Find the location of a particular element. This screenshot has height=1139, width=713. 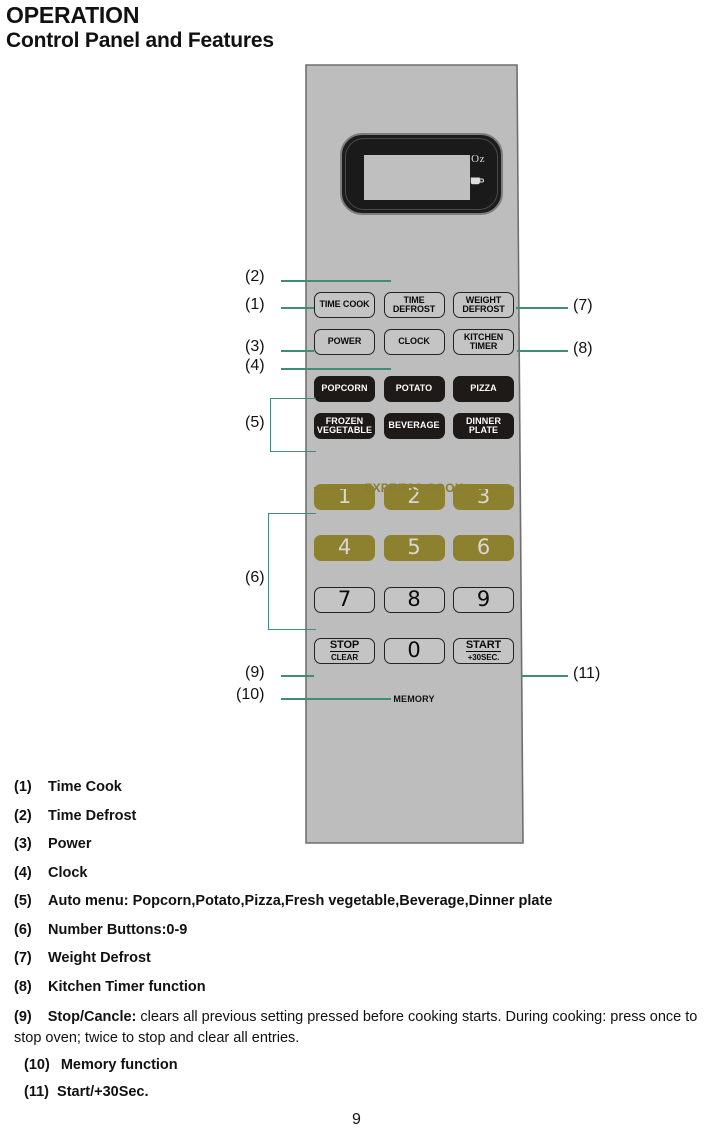

cup-icon is located at coordinates (477, 181).